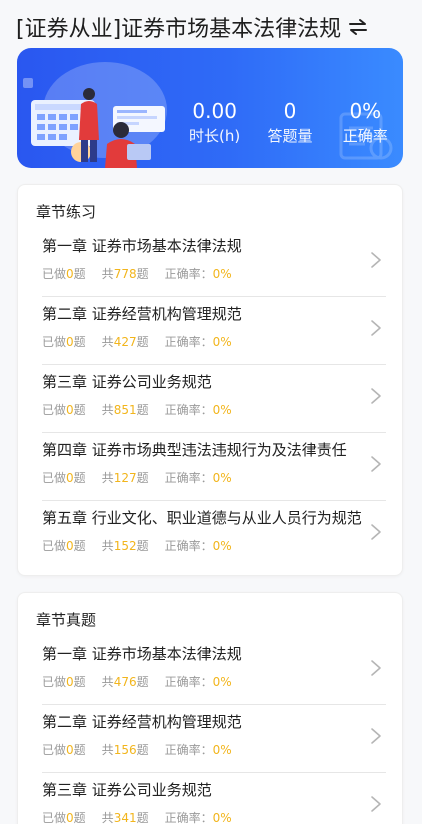 This screenshot has width=422, height=824. What do you see at coordinates (214, 535) in the screenshot?
I see `chapter-row: 第五章 行业文化、职业道德与从业人员行为规范 已做0题 共152题 正确率：0%` at bounding box center [214, 535].